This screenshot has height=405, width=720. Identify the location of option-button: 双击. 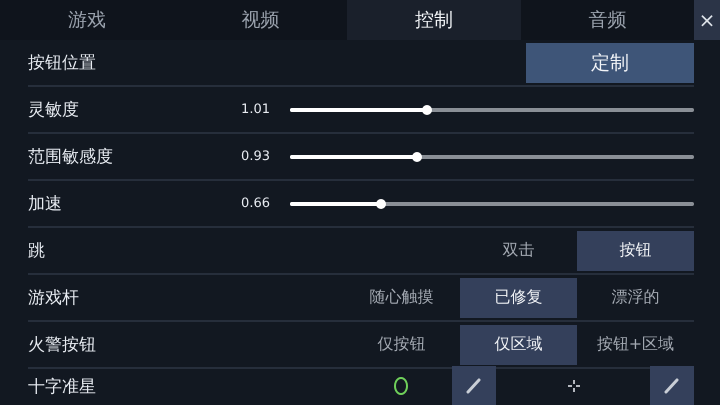
(518, 250).